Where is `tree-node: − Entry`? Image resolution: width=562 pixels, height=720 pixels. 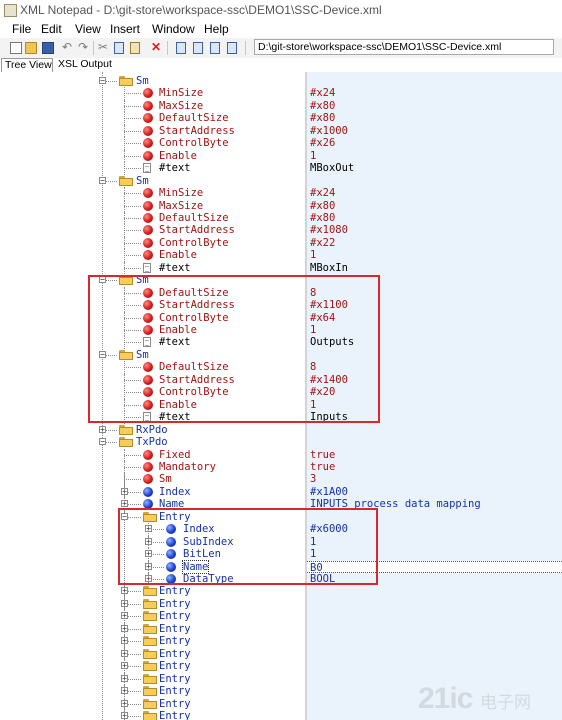 tree-node: − Entry is located at coordinates (152, 517).